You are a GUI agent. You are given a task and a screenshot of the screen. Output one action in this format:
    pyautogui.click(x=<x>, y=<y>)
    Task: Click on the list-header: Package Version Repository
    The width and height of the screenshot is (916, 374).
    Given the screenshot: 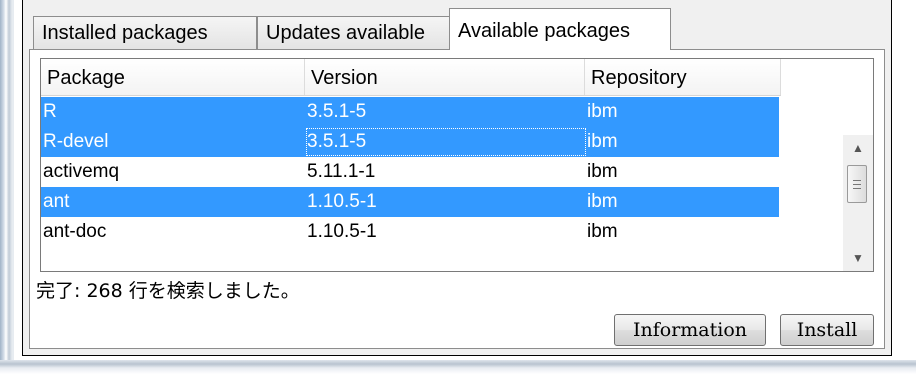 What is the action you would take?
    pyautogui.click(x=411, y=77)
    